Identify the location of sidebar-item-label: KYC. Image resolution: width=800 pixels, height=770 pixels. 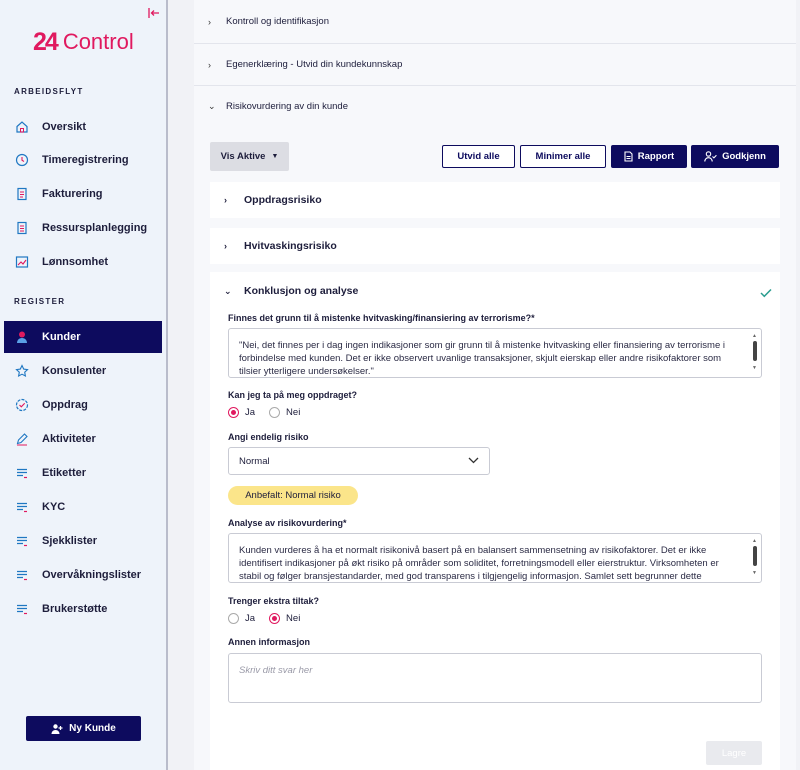
(54, 507).